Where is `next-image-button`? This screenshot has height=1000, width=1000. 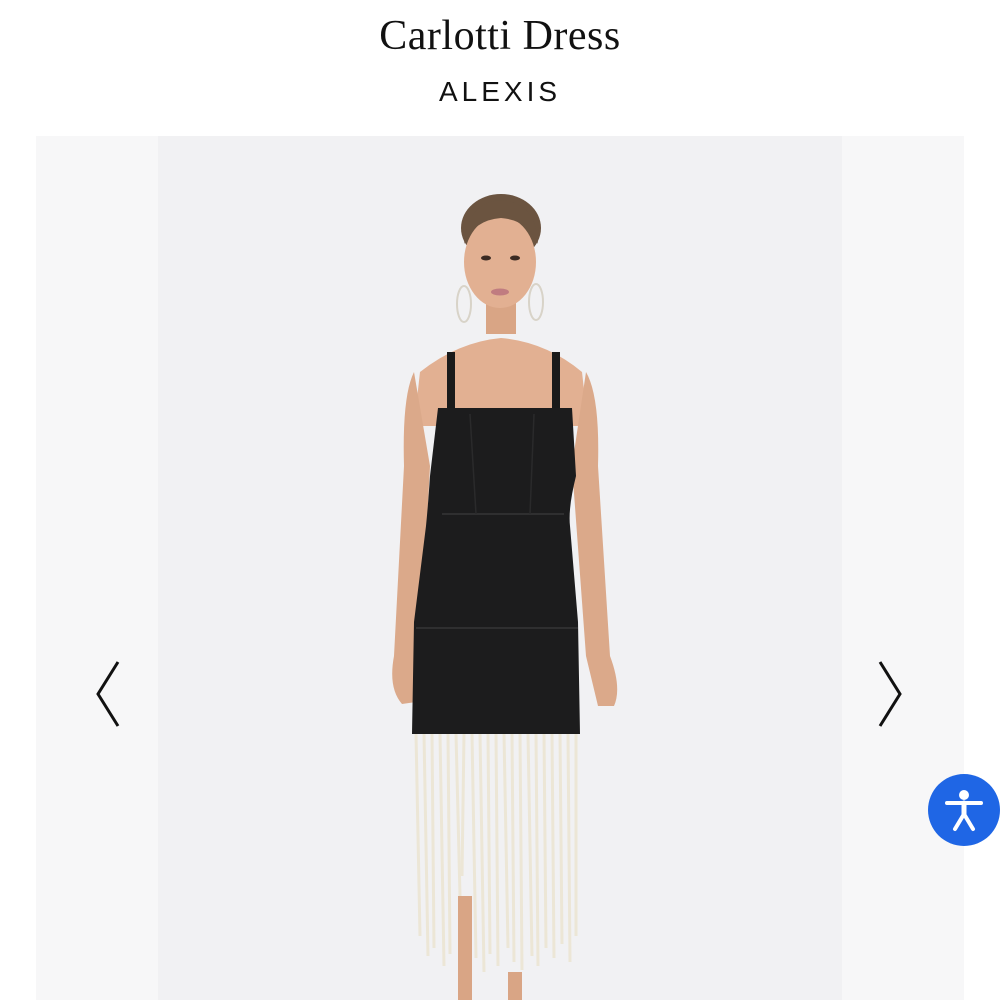 next-image-button is located at coordinates (890, 694).